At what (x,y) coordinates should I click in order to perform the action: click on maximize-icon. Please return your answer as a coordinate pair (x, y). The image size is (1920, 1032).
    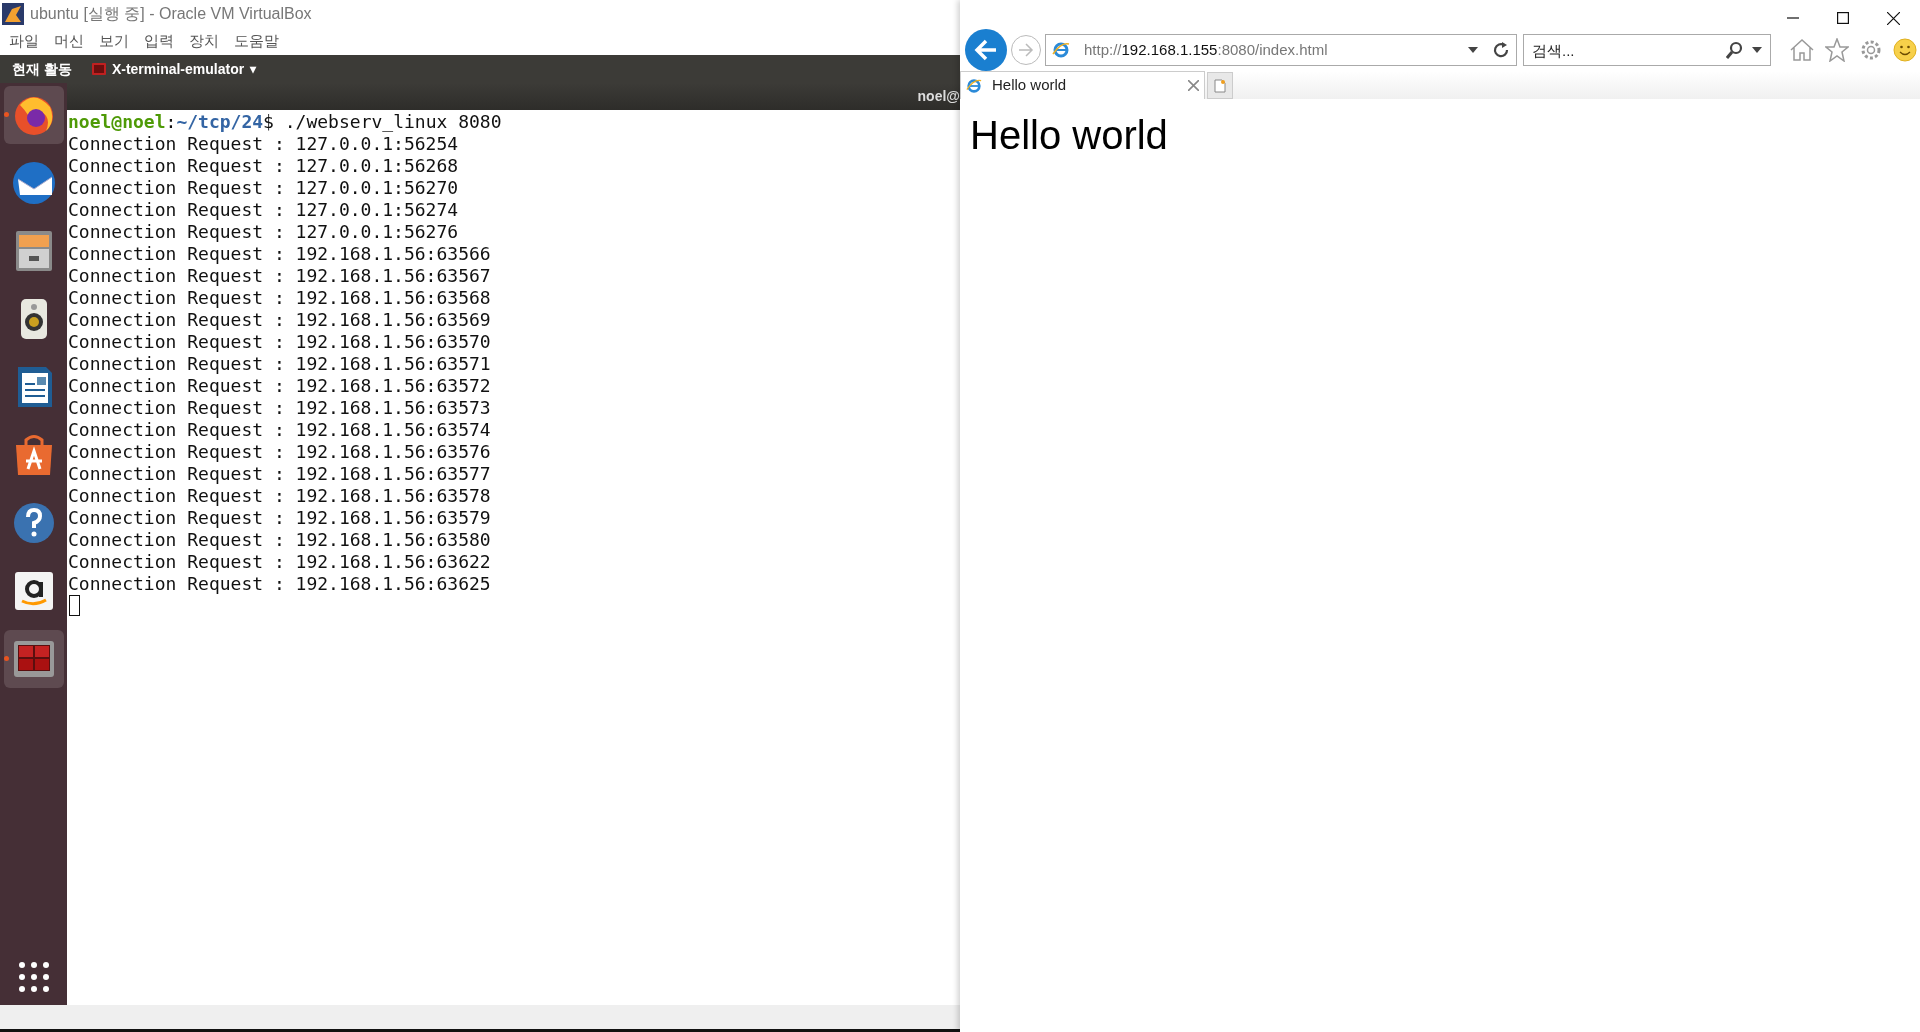
    Looking at the image, I should click on (1843, 18).